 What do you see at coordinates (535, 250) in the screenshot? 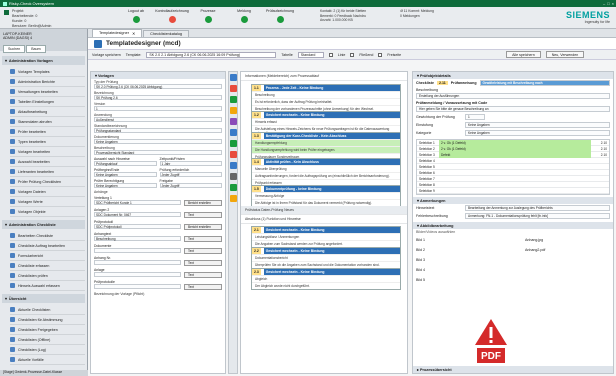
I see `image-filename: Anhang2.pdf` at bounding box center [535, 250].